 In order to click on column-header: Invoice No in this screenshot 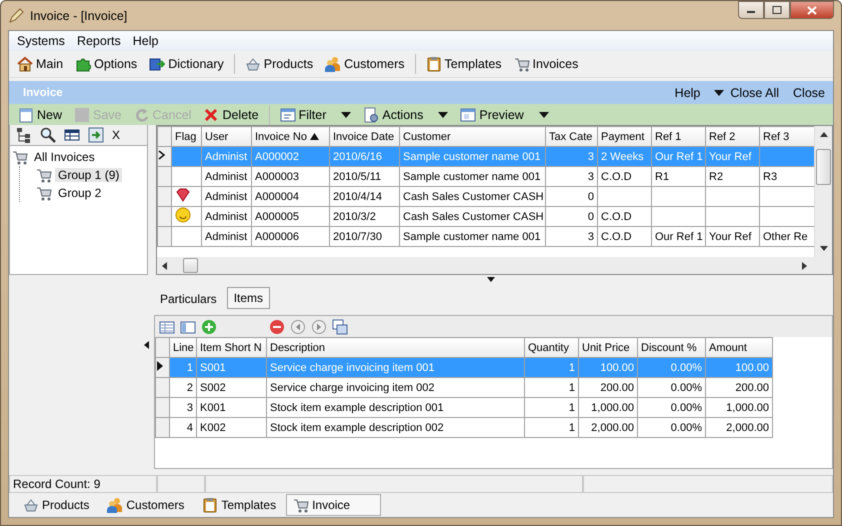, I will do `click(291, 136)`.